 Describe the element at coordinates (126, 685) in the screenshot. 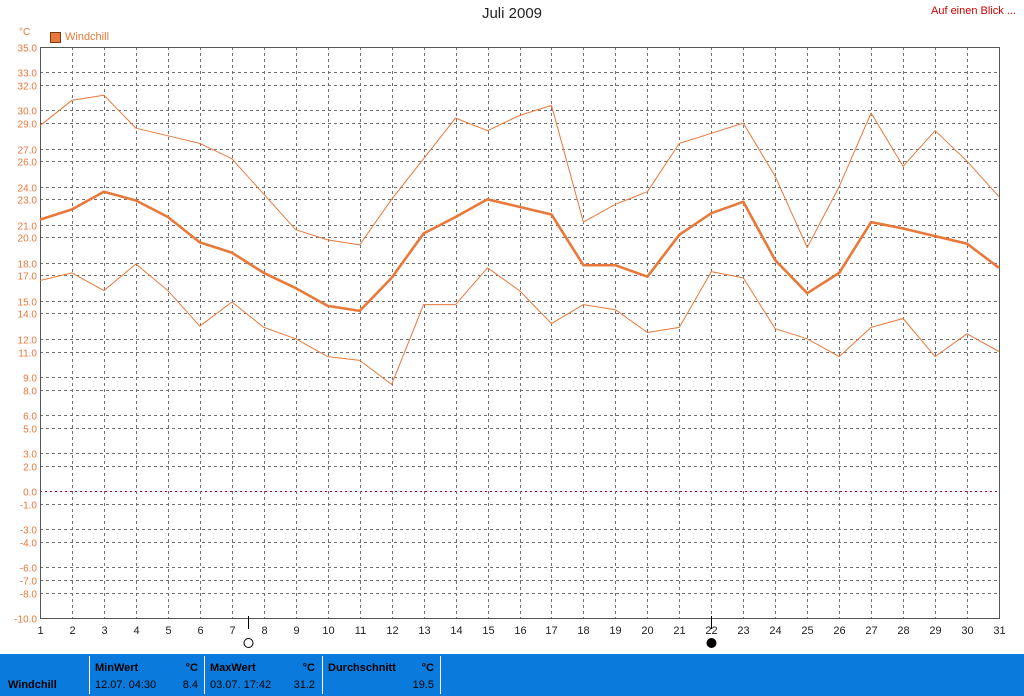

I see `min-date: 12.07. 04:30` at that location.